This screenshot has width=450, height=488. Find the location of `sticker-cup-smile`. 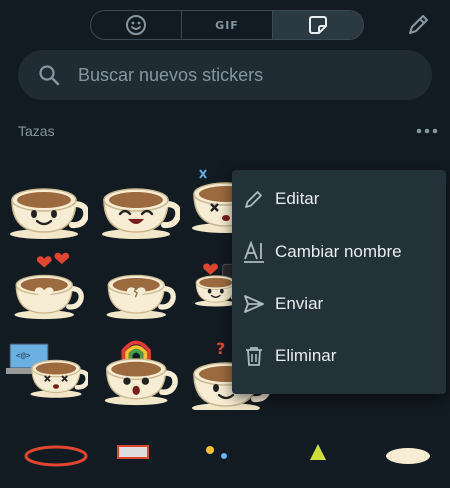

sticker-cup-smile is located at coordinates (46, 205).